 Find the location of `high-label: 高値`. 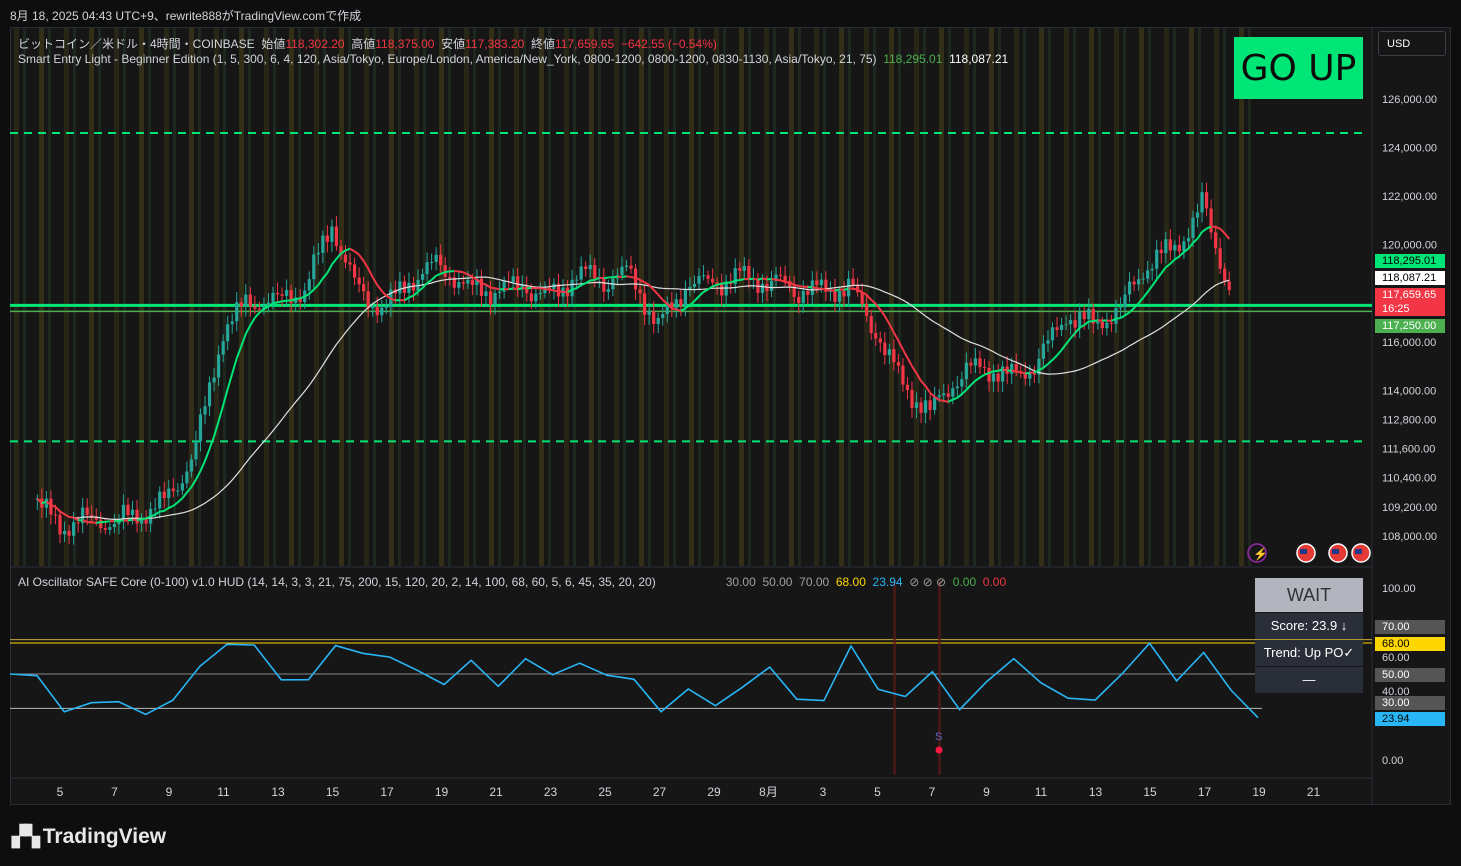

high-label: 高値 is located at coordinates (363, 44).